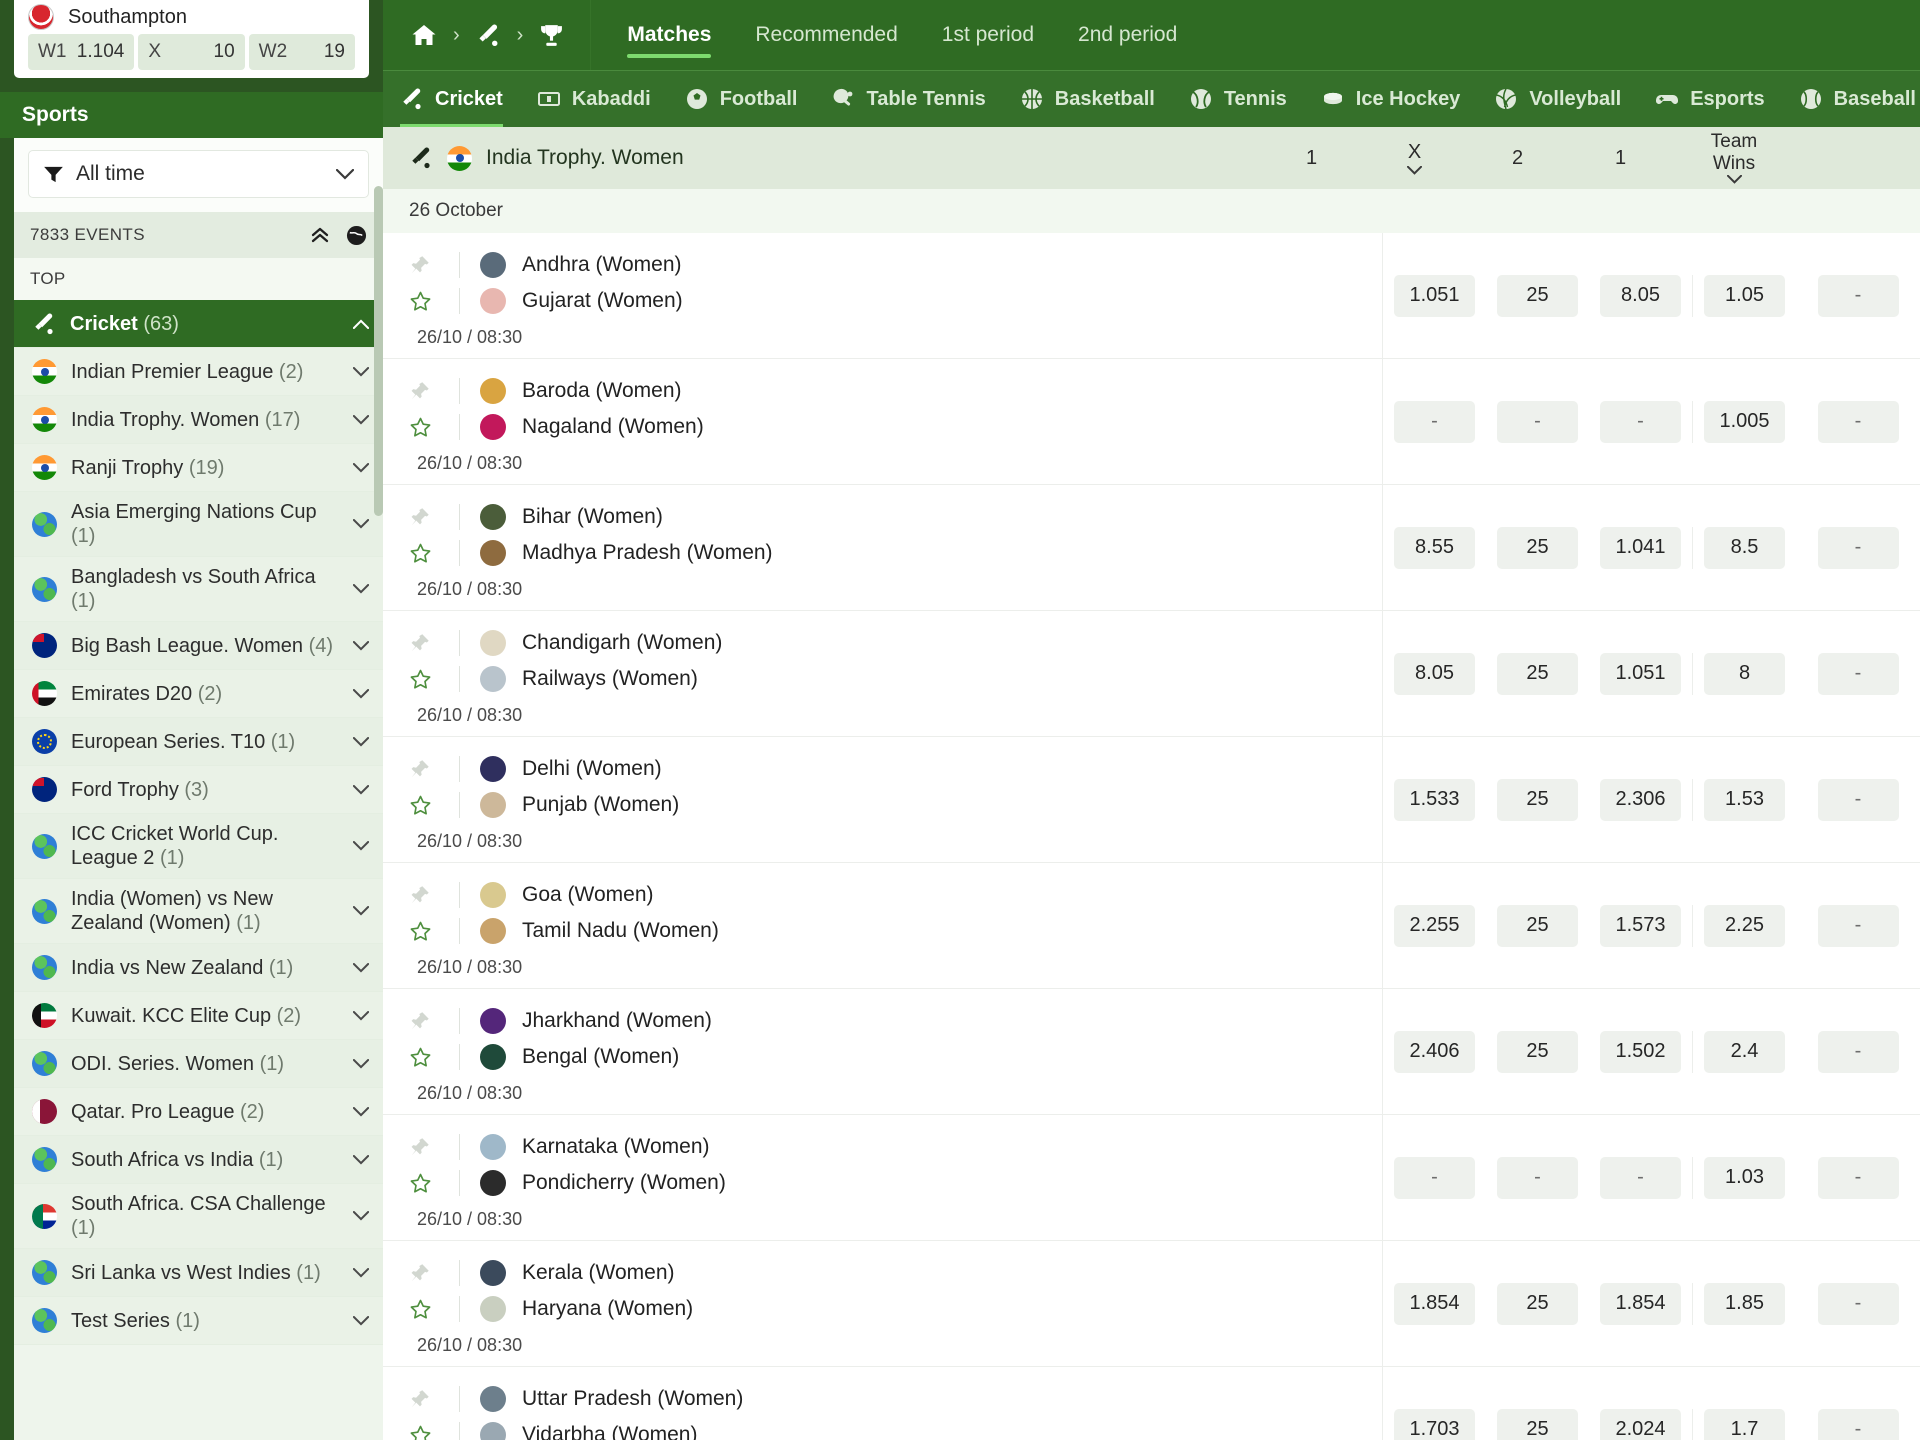  What do you see at coordinates (356, 235) in the screenshot?
I see `globe-icon` at bounding box center [356, 235].